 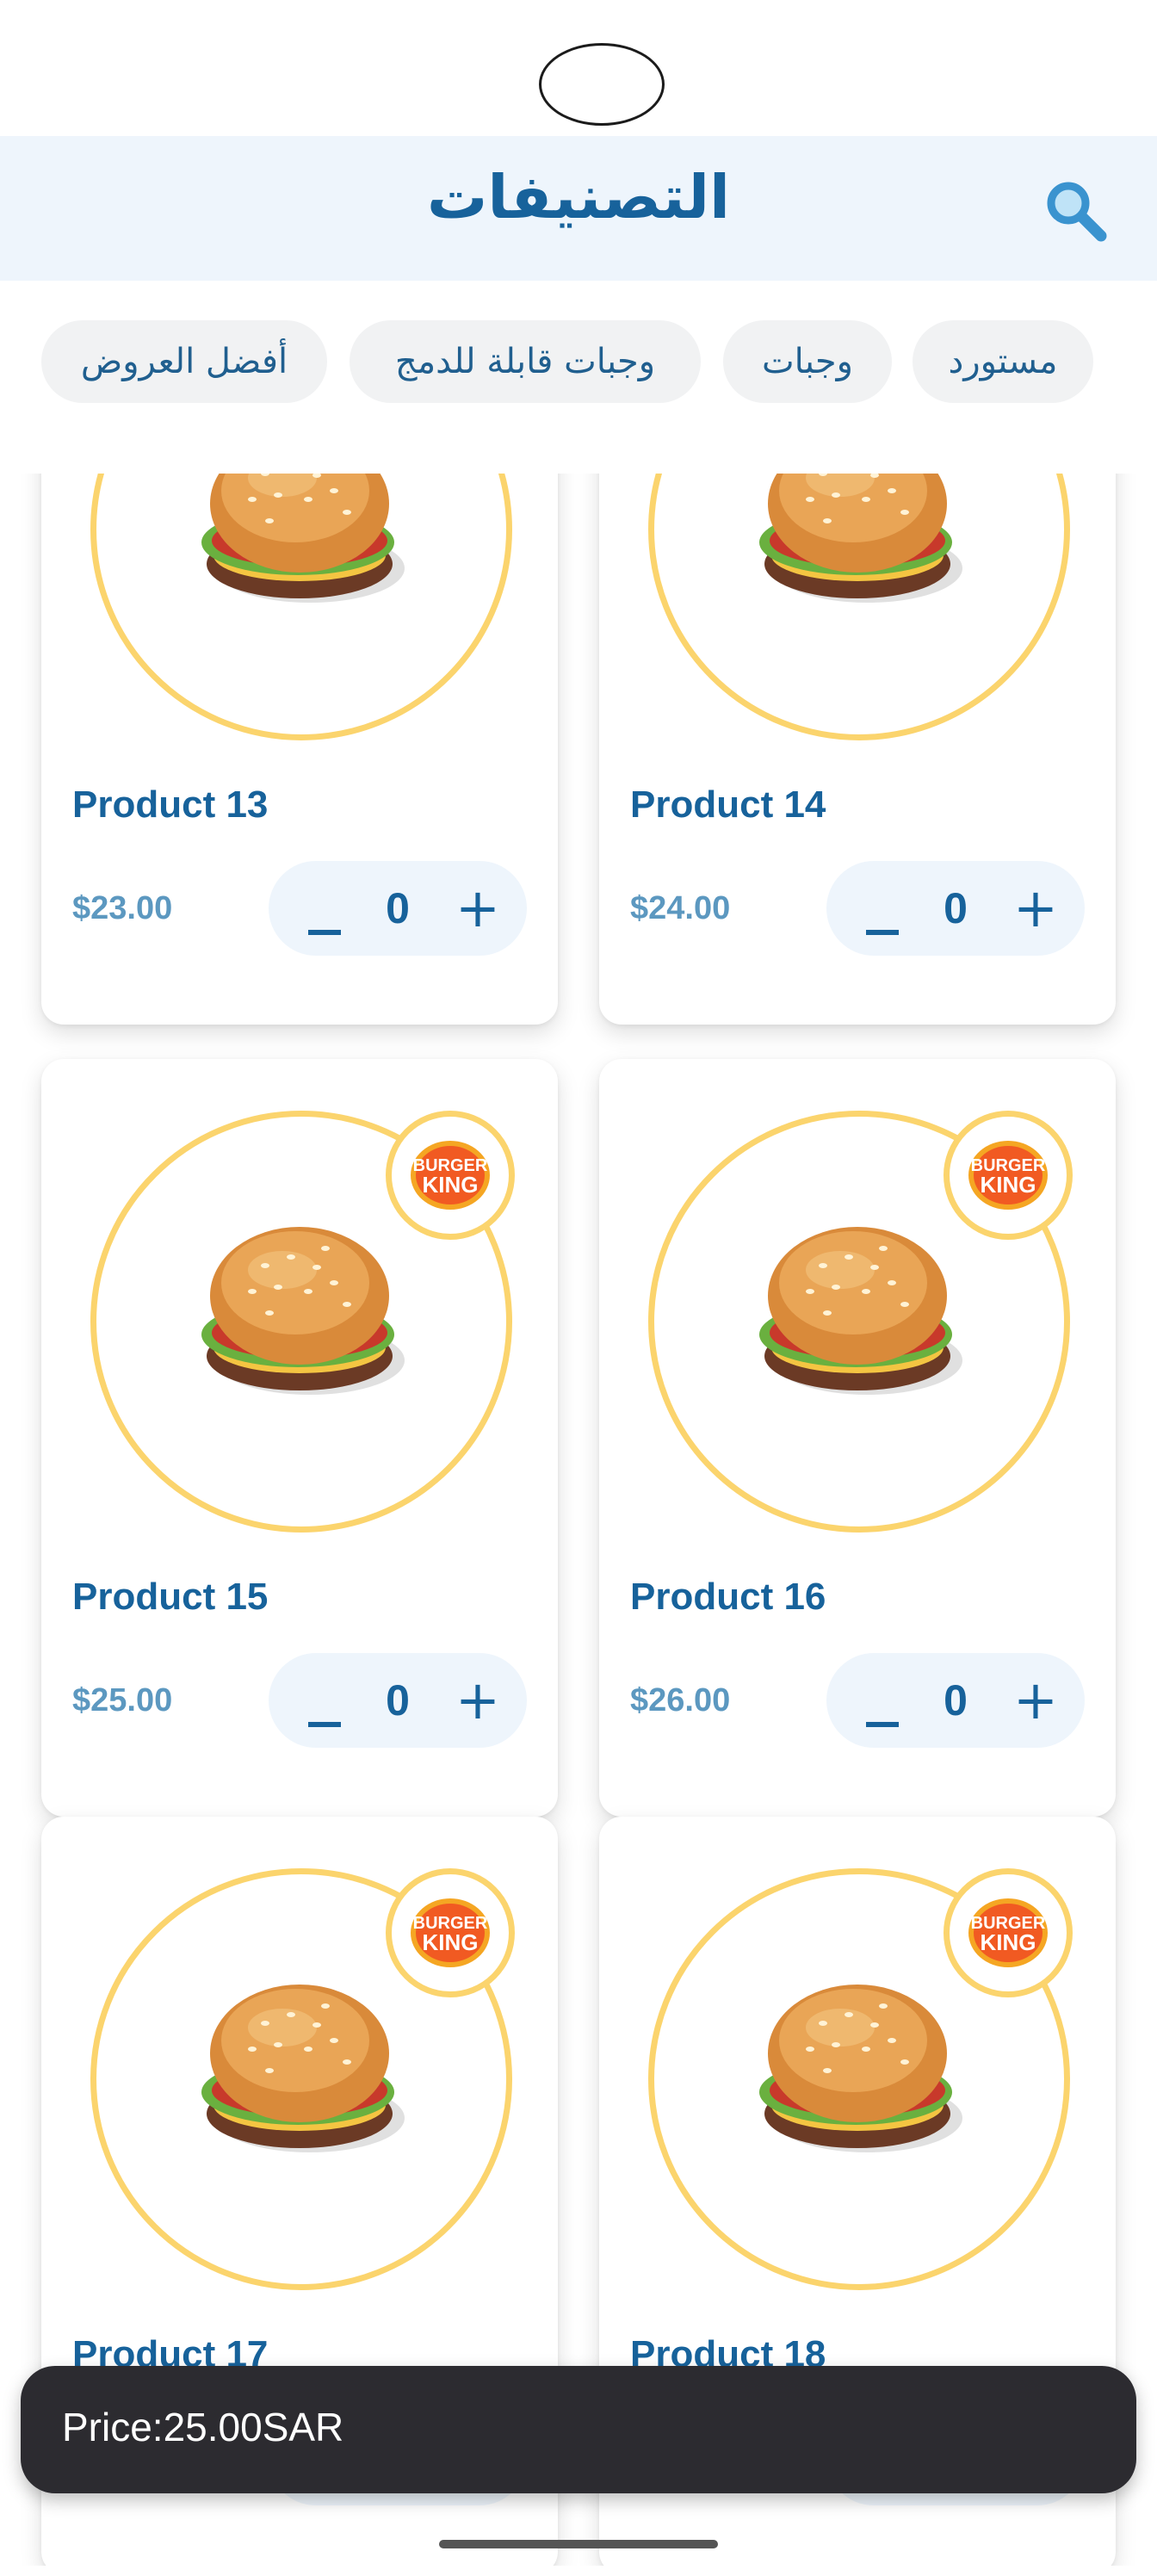 I want to click on product-price: $25.00, so click(x=123, y=1700).